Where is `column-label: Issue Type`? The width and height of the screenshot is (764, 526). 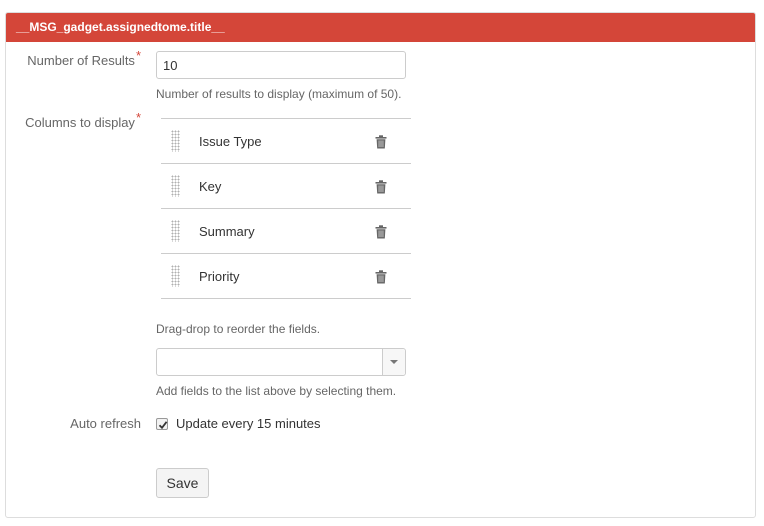
column-label: Issue Type is located at coordinates (230, 141).